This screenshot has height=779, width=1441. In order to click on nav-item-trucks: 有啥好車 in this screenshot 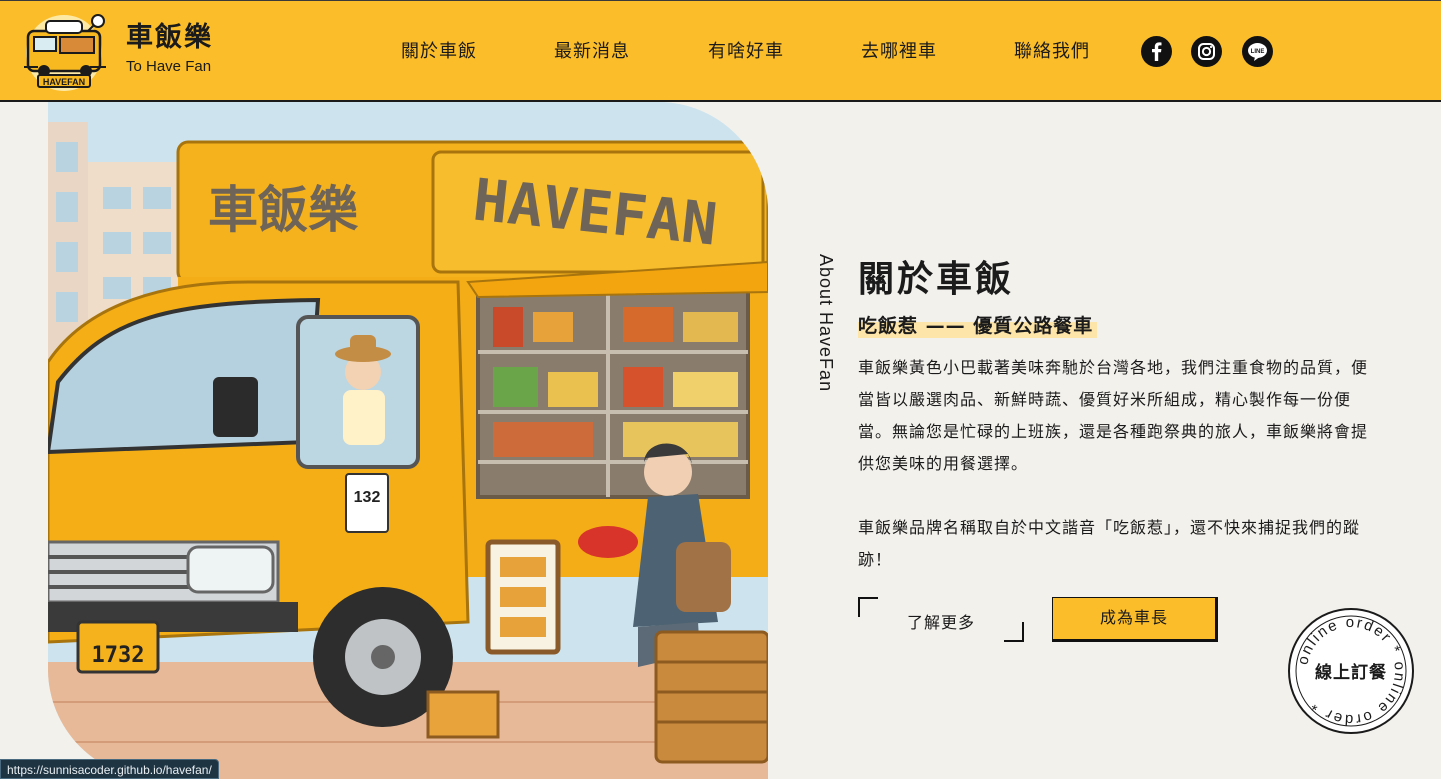, I will do `click(746, 50)`.